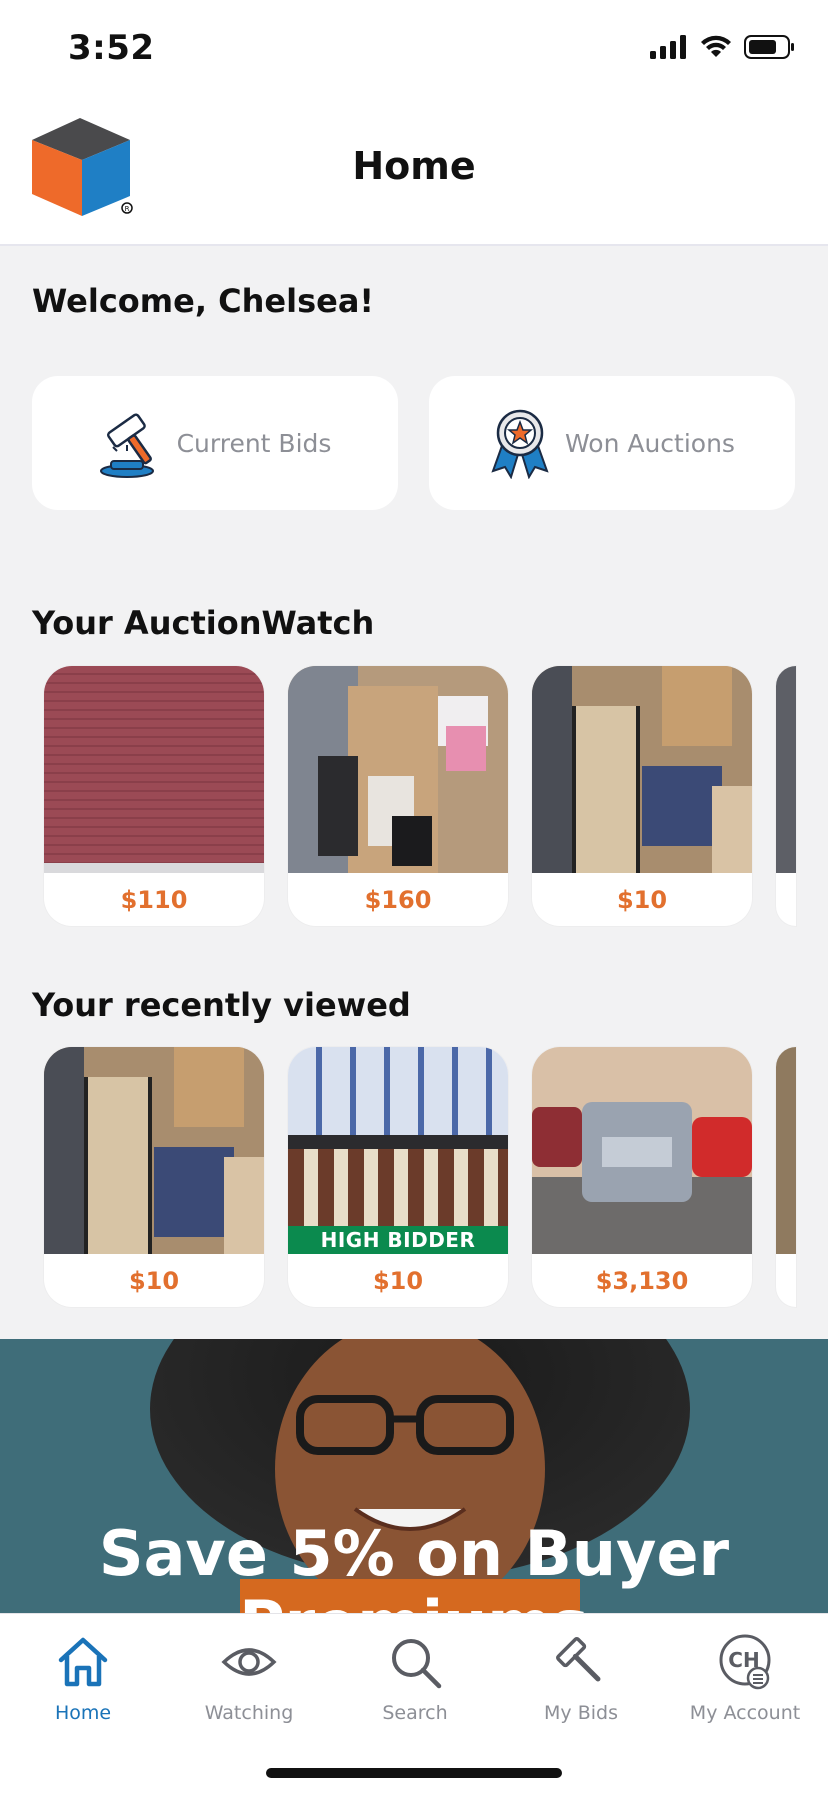 The width and height of the screenshot is (828, 1793). What do you see at coordinates (520, 444) in the screenshot?
I see `award-ribbon-icon` at bounding box center [520, 444].